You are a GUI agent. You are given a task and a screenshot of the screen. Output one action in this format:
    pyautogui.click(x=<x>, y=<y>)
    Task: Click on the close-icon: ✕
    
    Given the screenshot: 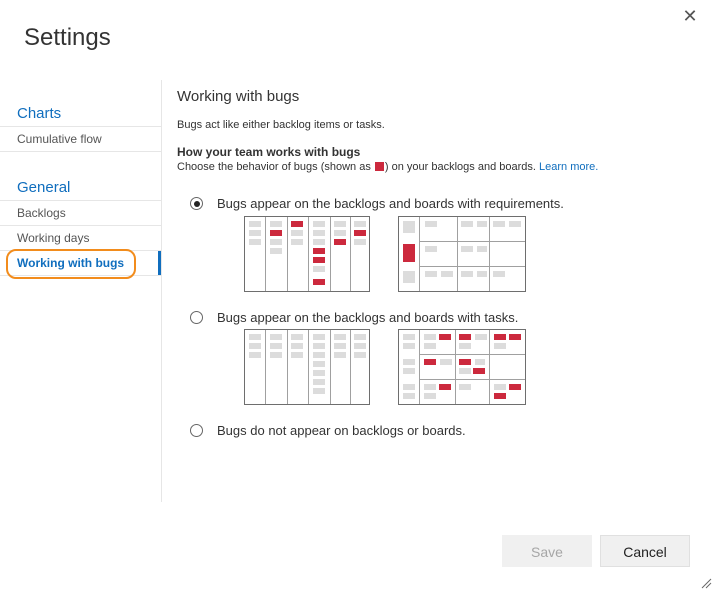 What is the action you would take?
    pyautogui.click(x=690, y=16)
    